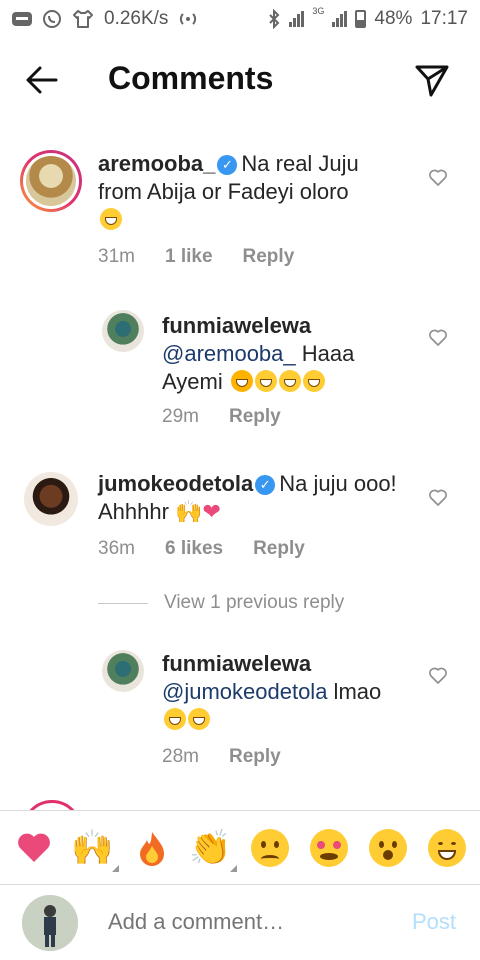  I want to click on like-count: 6 likes, so click(194, 549).